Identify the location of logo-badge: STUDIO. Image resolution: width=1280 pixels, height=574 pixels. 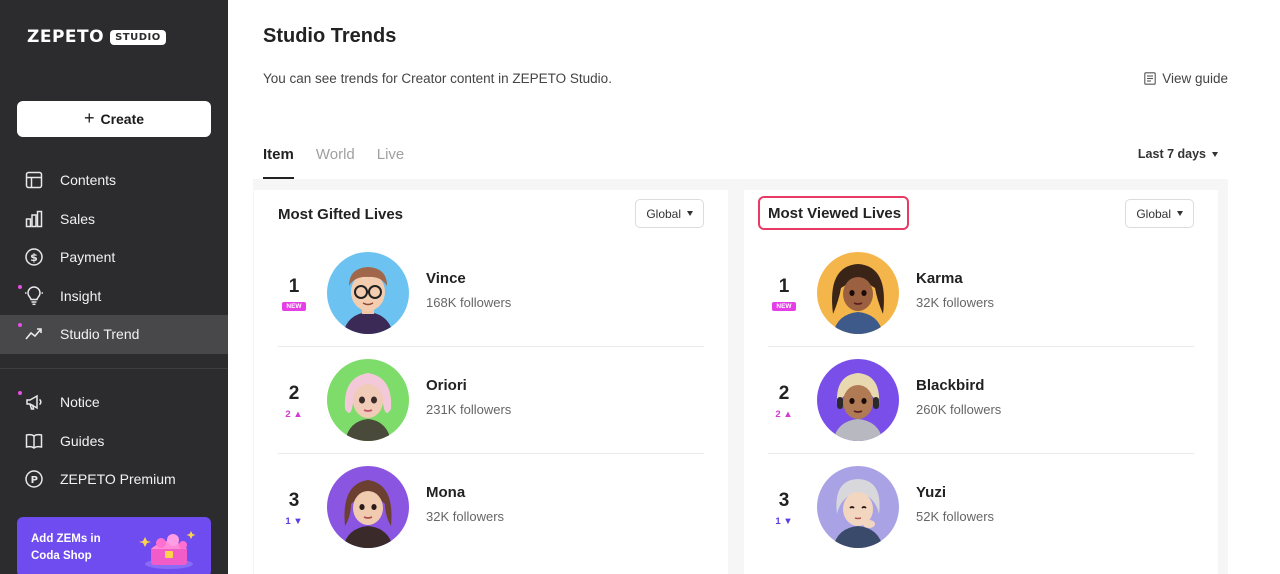
(138, 37).